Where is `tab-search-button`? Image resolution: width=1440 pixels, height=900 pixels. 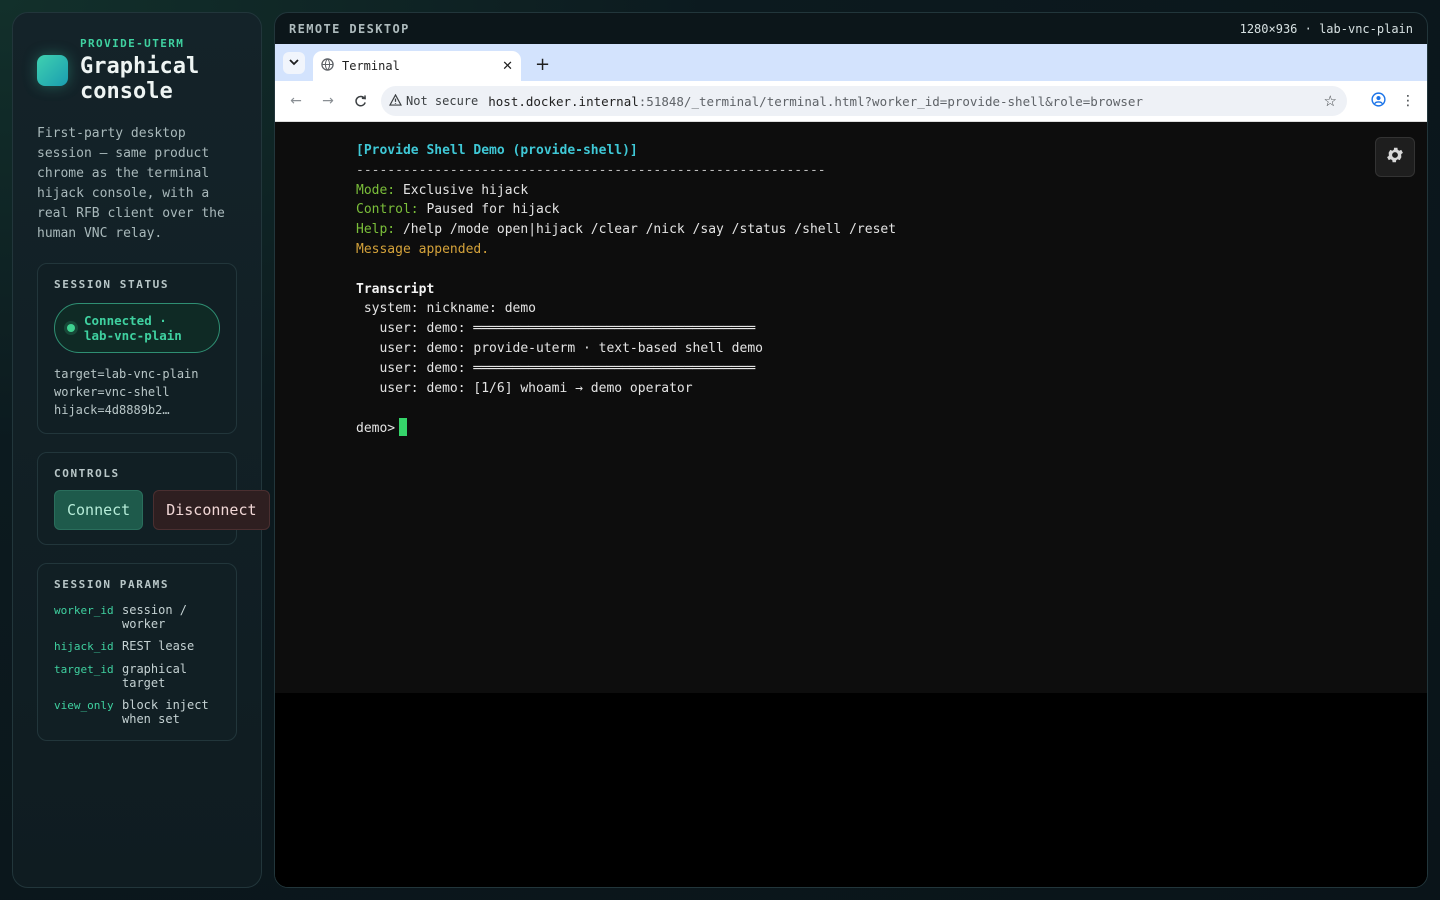 tab-search-button is located at coordinates (294, 63).